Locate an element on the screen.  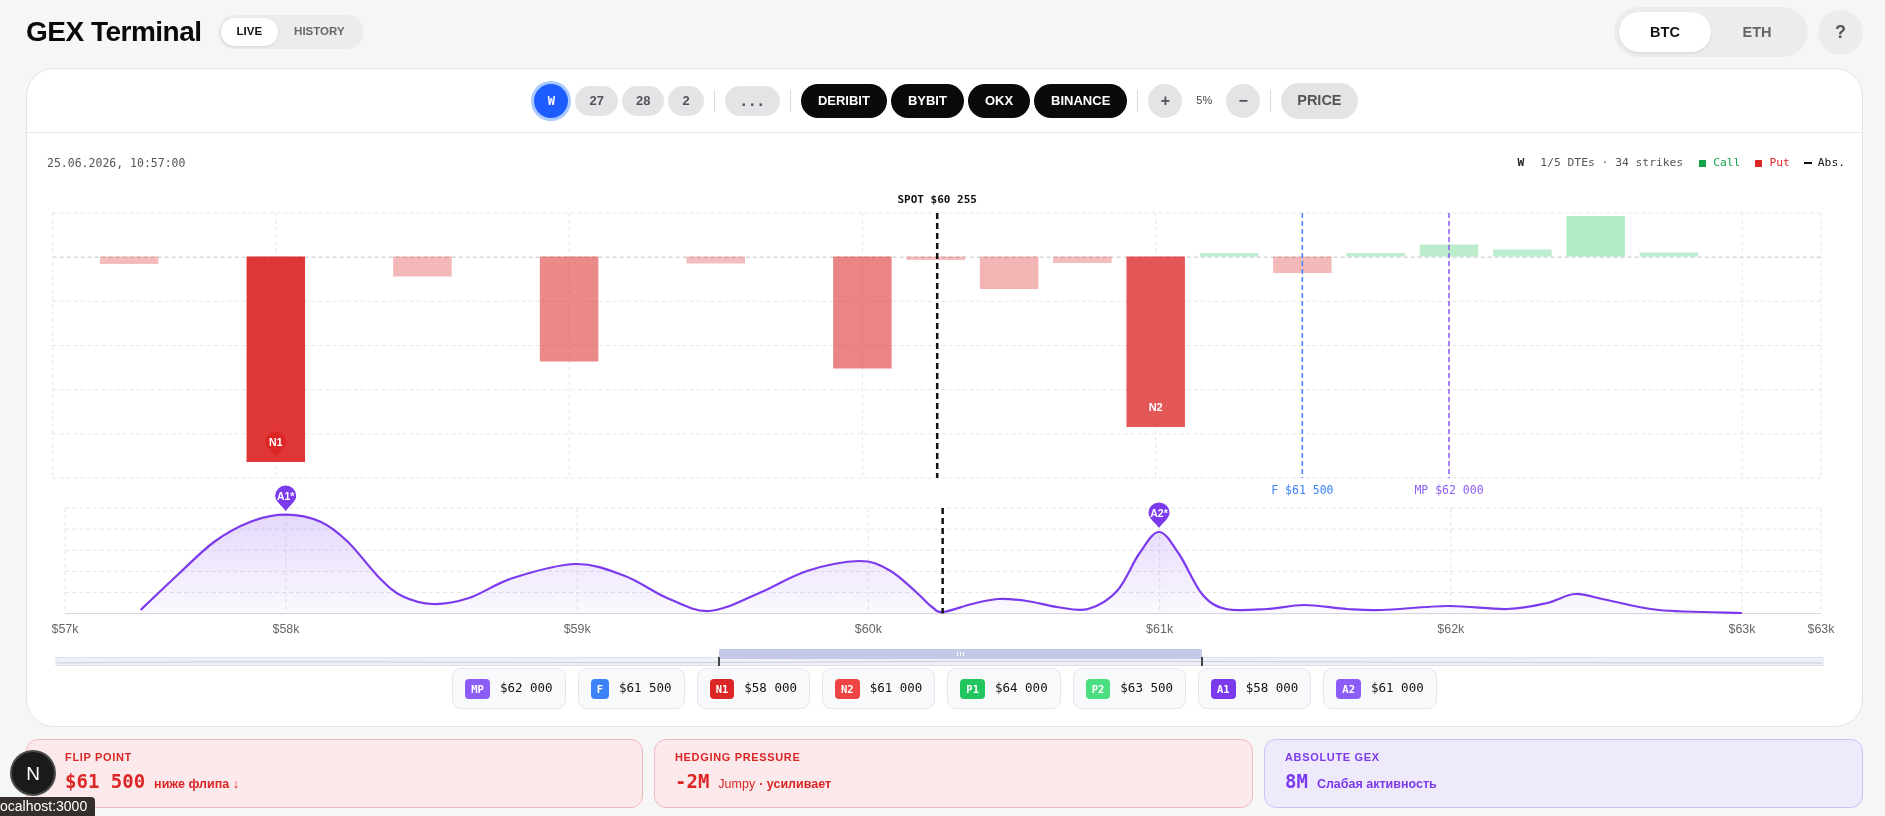
level-value: $62 000 is located at coordinates (526, 688).